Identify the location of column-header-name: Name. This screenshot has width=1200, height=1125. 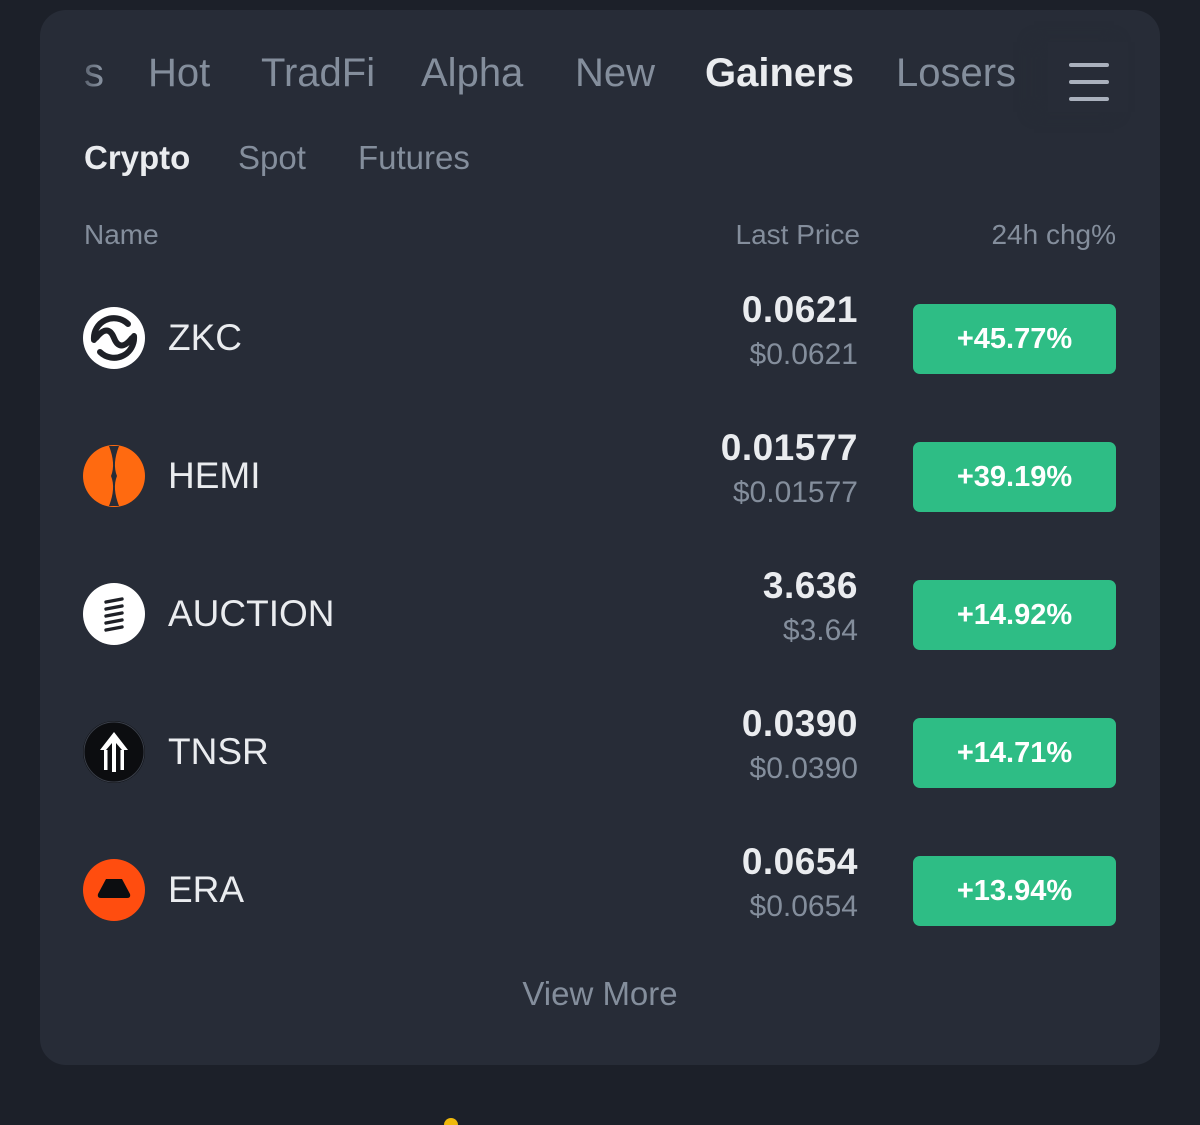
(121, 234).